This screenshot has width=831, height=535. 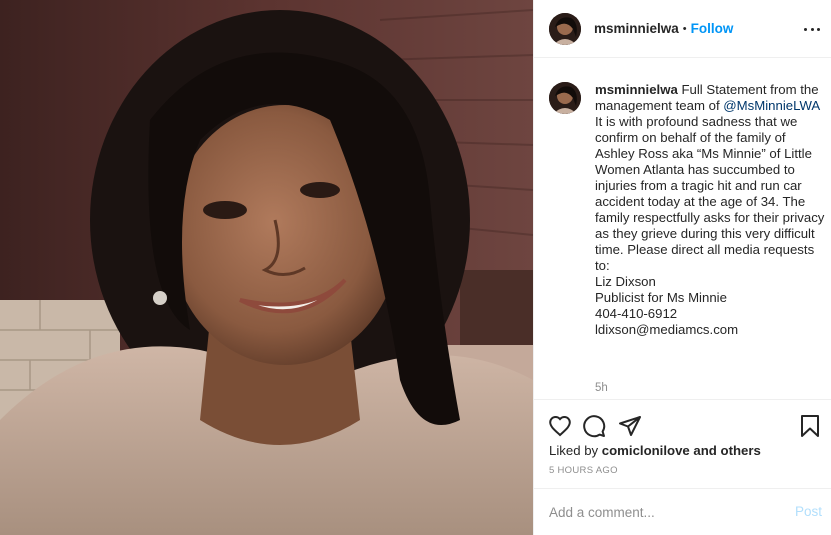 I want to click on liked-by-user: comiclonilove, so click(x=646, y=450).